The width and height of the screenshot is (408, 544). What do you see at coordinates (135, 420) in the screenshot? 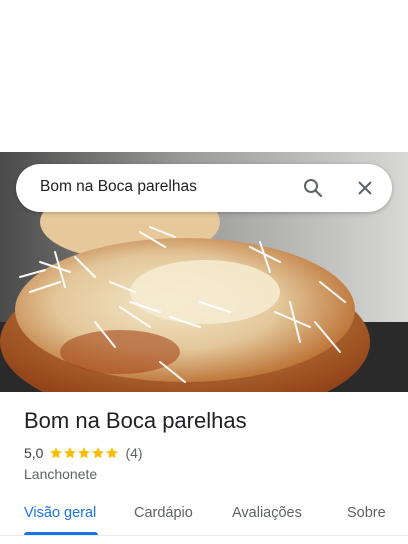
I see `place-title: Bom na Boca parelhas` at bounding box center [135, 420].